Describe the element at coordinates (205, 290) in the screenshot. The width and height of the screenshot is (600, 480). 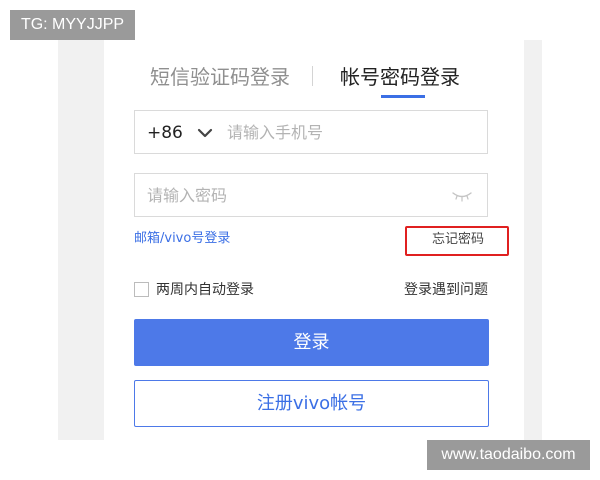
I see `remember-label: 两周内自动登录` at that location.